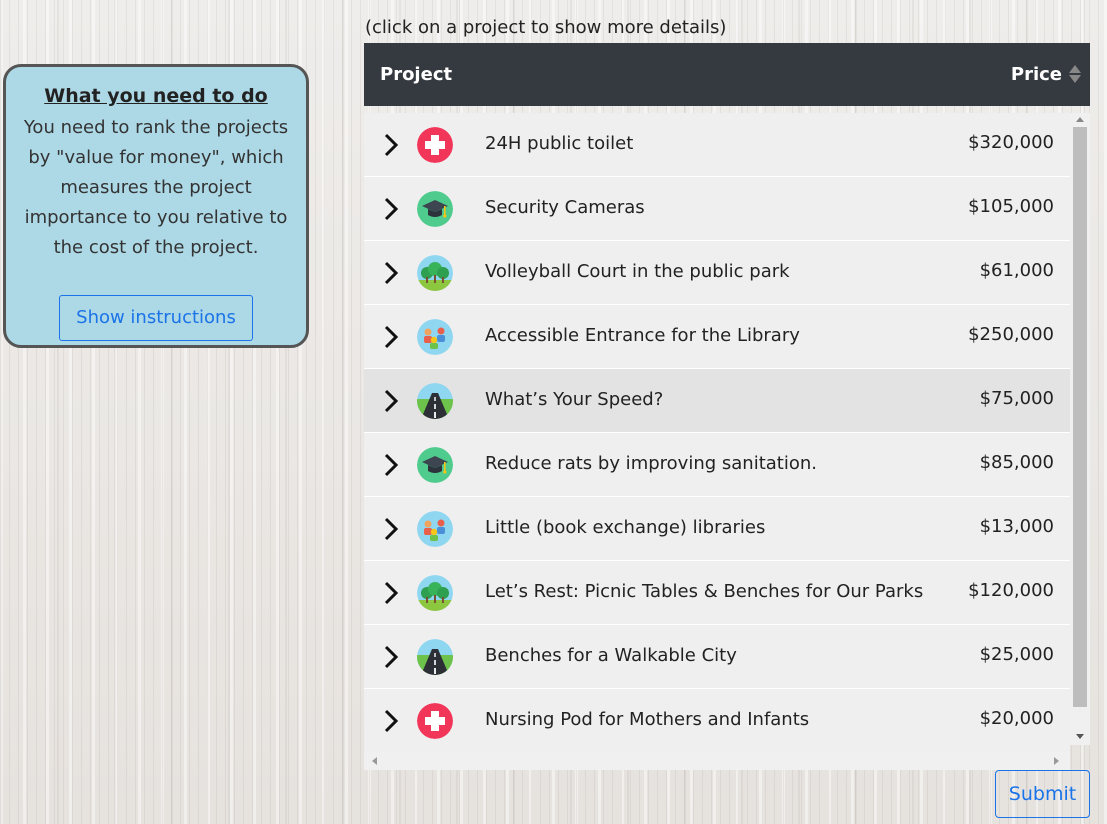 This screenshot has width=1107, height=824. What do you see at coordinates (727, 74) in the screenshot?
I see `table-header: Project Price` at bounding box center [727, 74].